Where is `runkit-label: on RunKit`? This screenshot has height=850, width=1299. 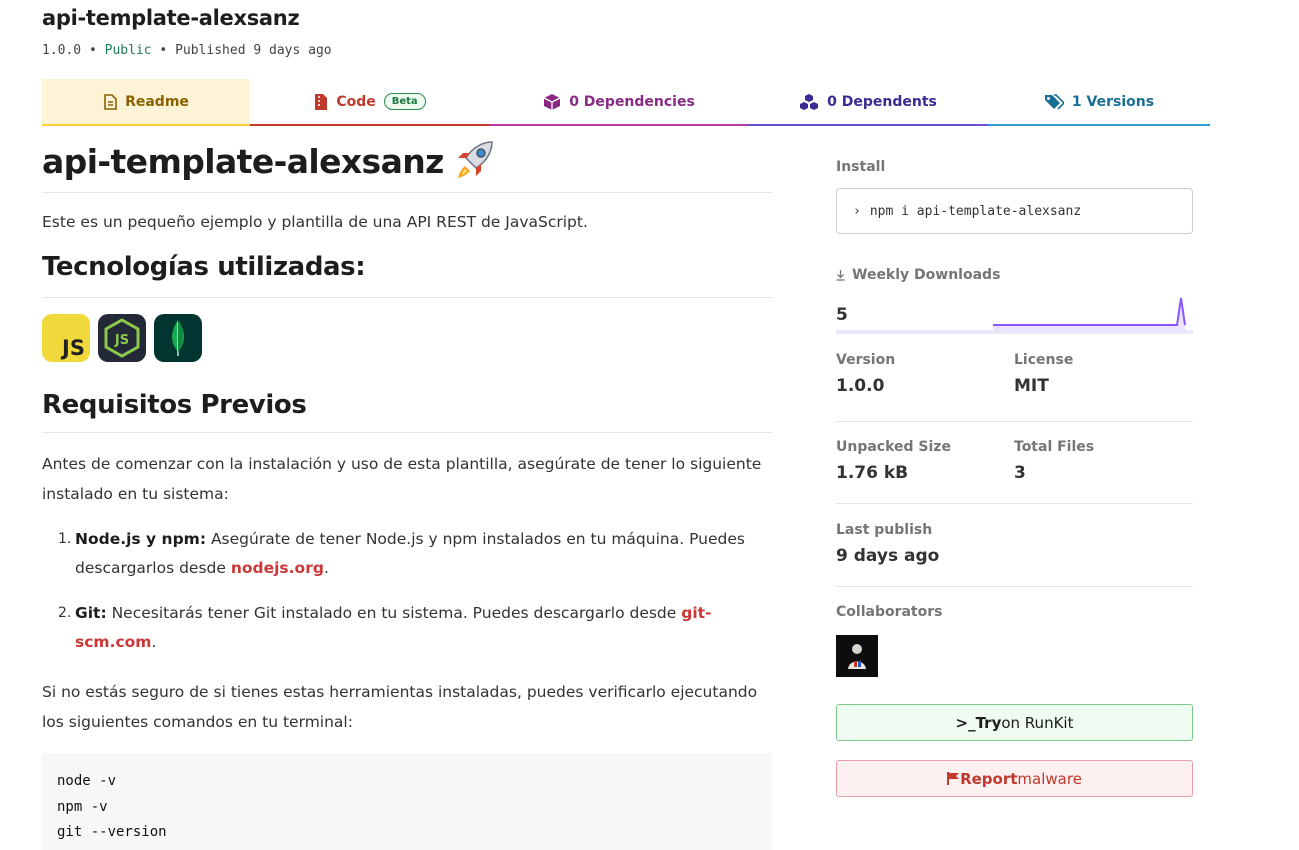
runkit-label: on RunKit is located at coordinates (1037, 722).